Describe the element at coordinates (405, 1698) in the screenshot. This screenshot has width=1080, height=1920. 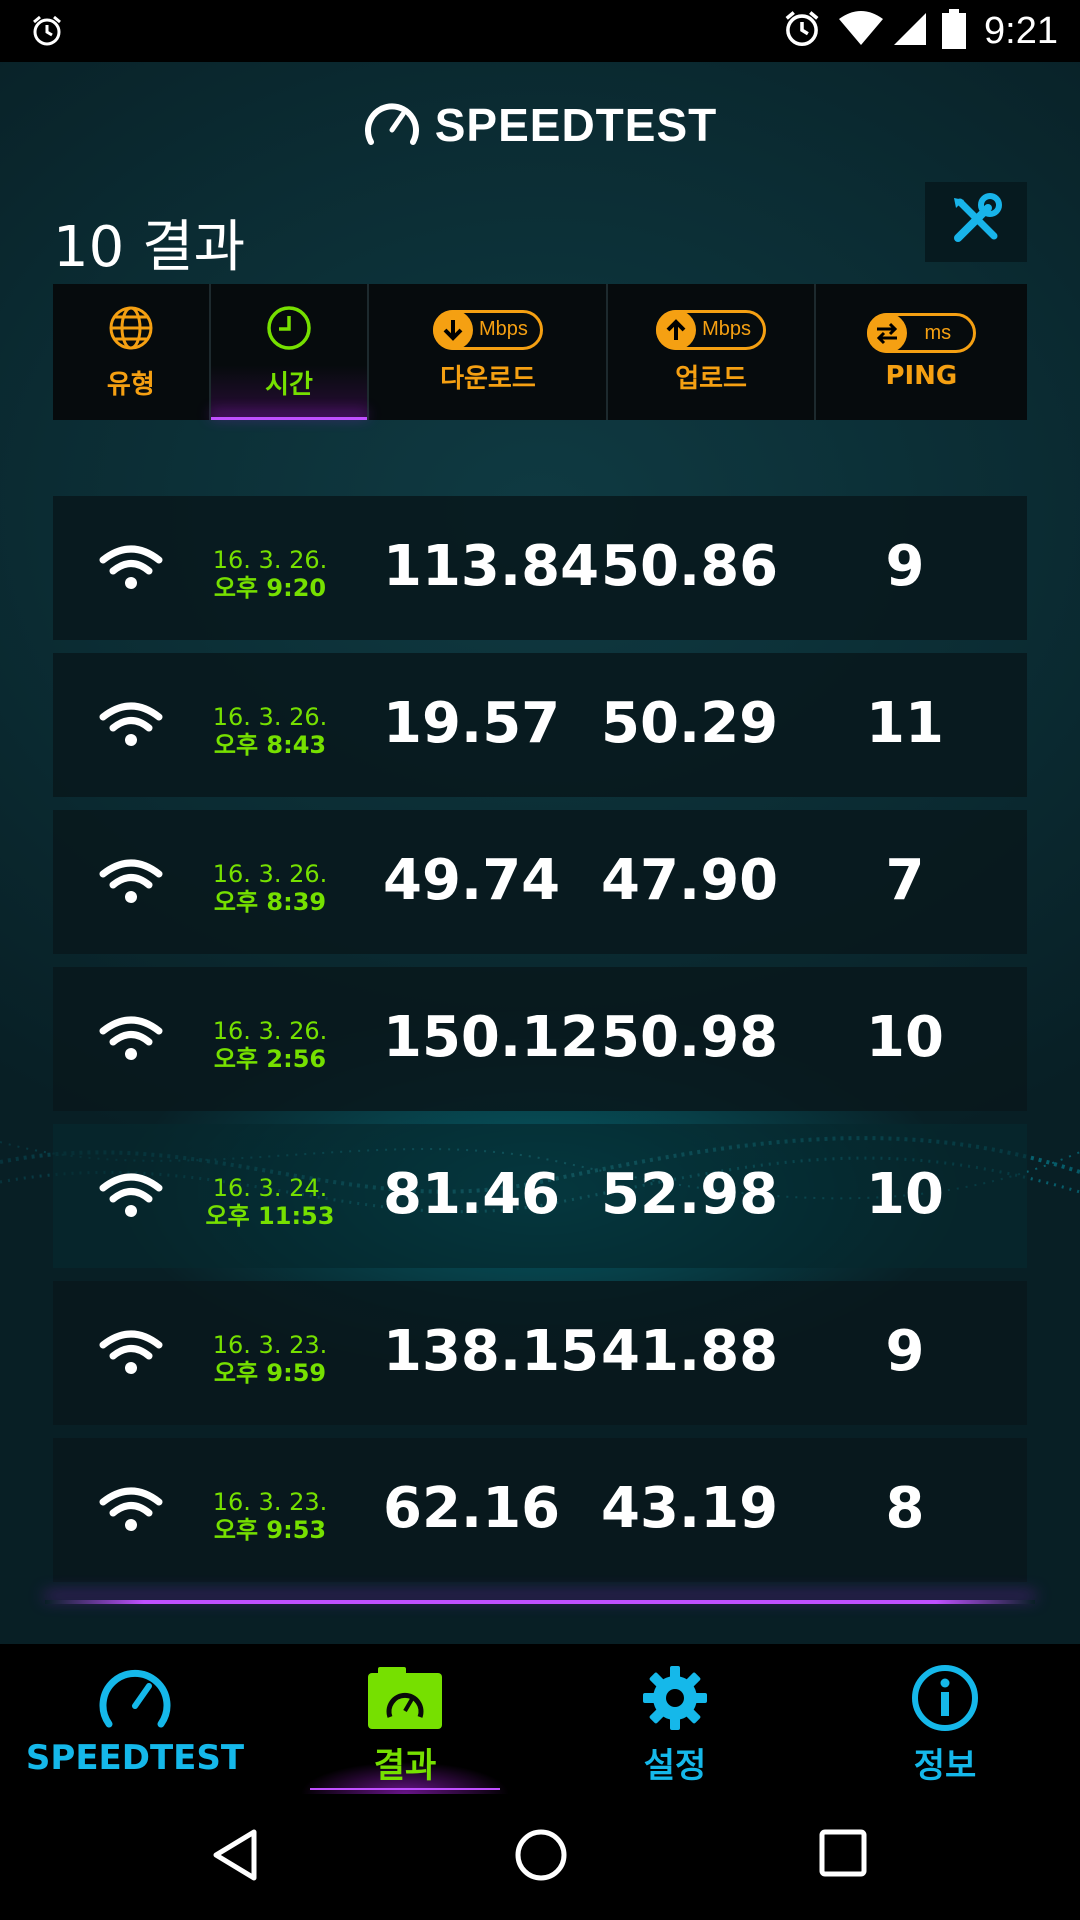
I see `results-folder-icon` at that location.